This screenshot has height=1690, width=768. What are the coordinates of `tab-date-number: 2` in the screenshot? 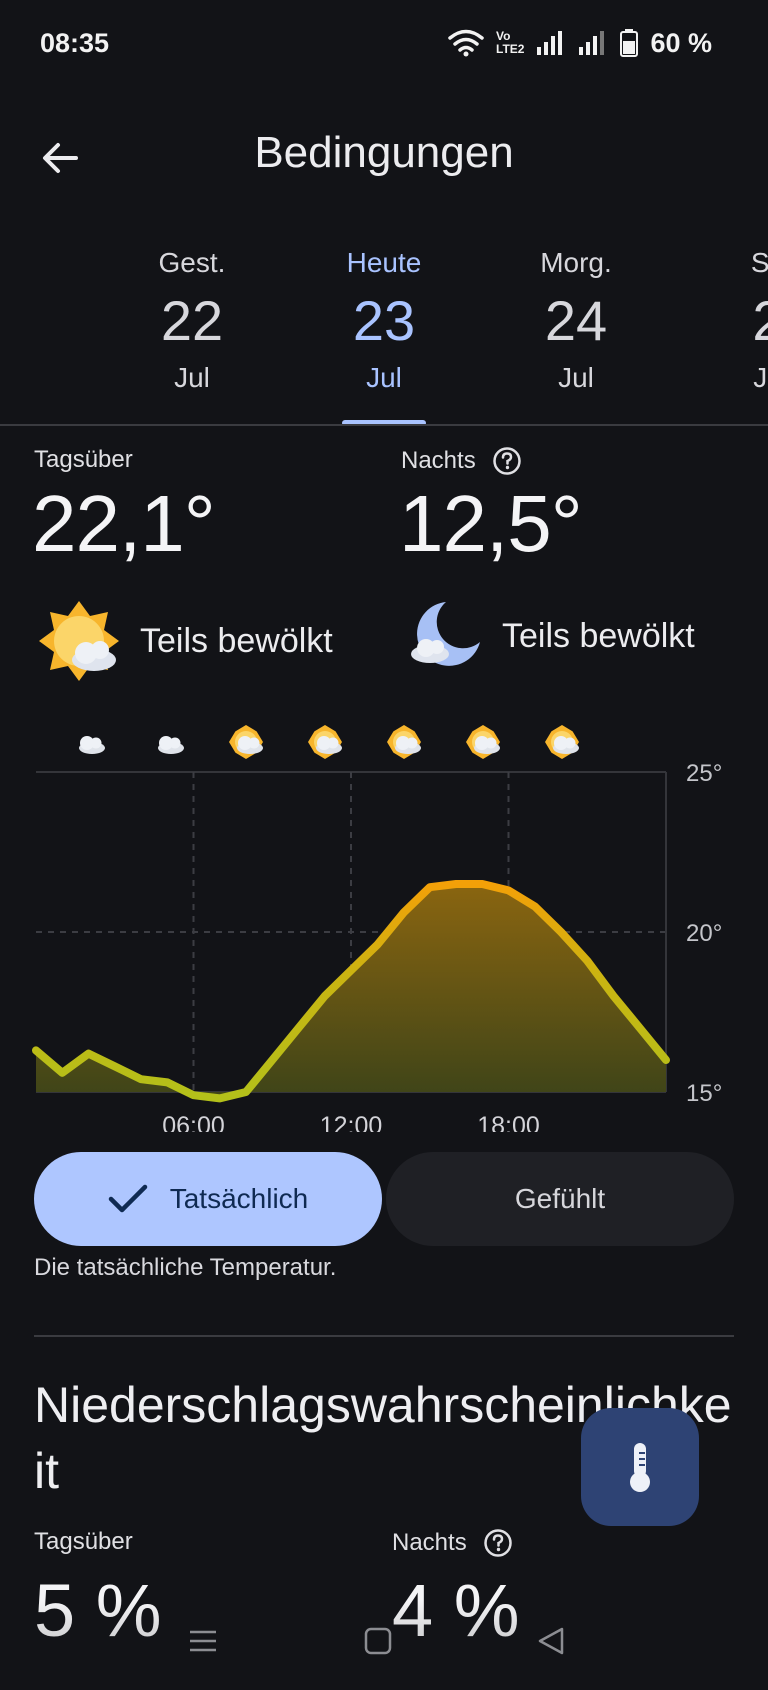 It's located at (725, 321).